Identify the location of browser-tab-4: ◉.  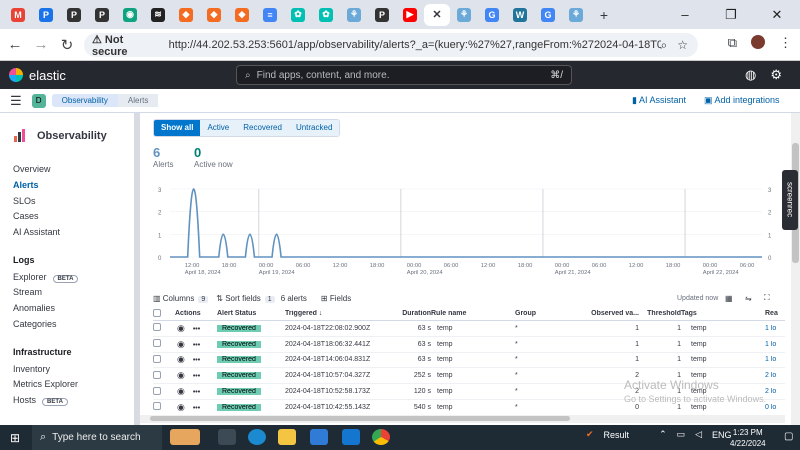
(130, 15).